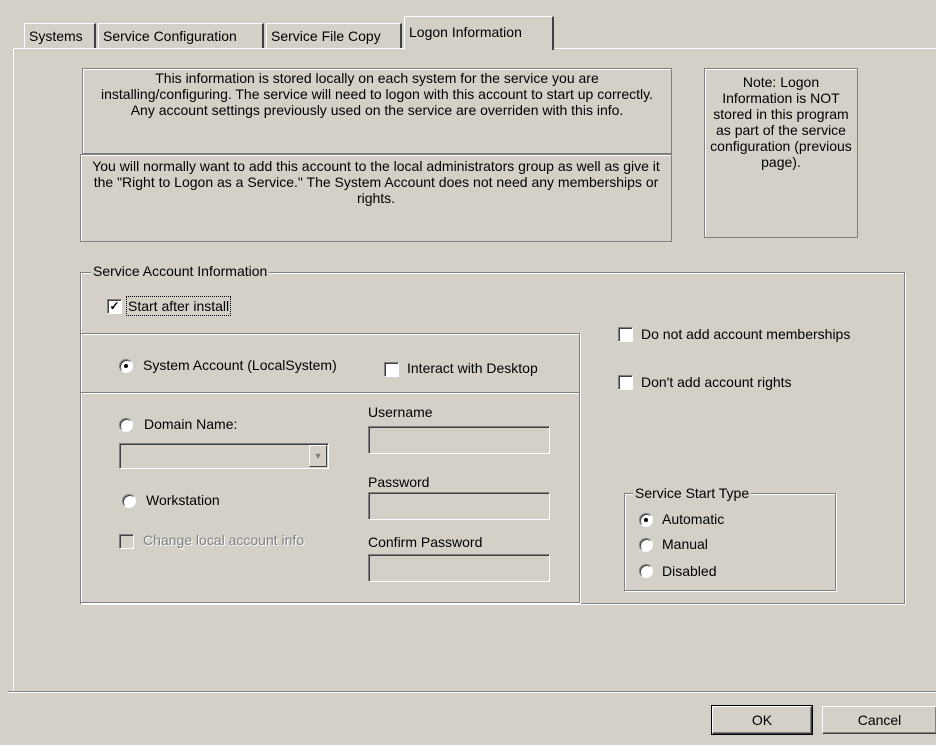  I want to click on no-rights-checkbox, so click(625, 382).